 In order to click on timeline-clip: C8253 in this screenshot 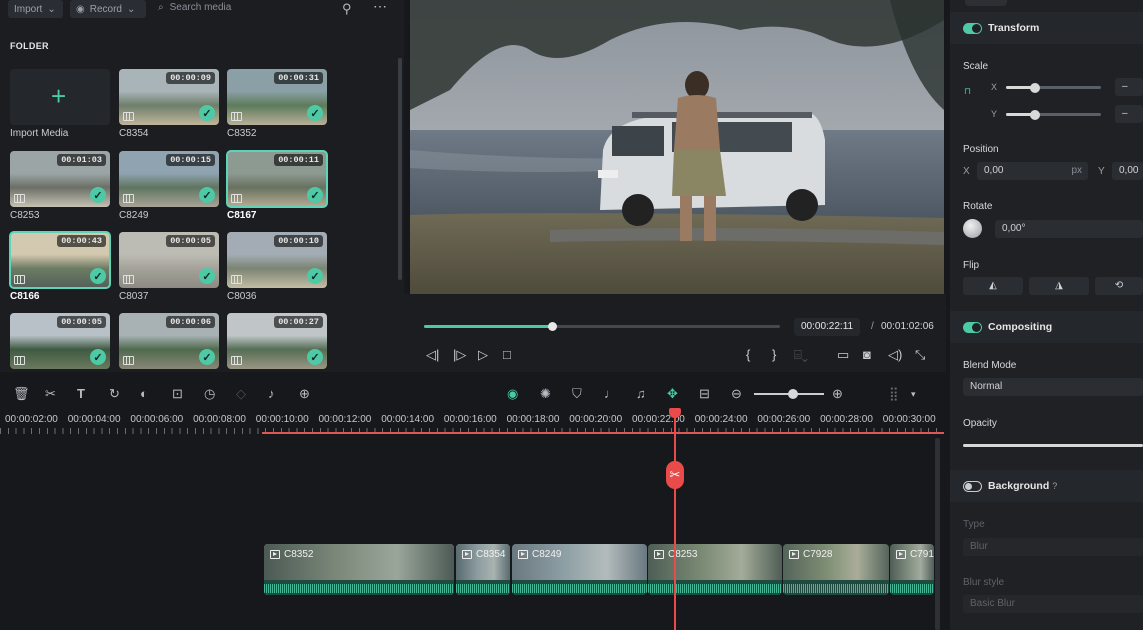, I will do `click(715, 569)`.